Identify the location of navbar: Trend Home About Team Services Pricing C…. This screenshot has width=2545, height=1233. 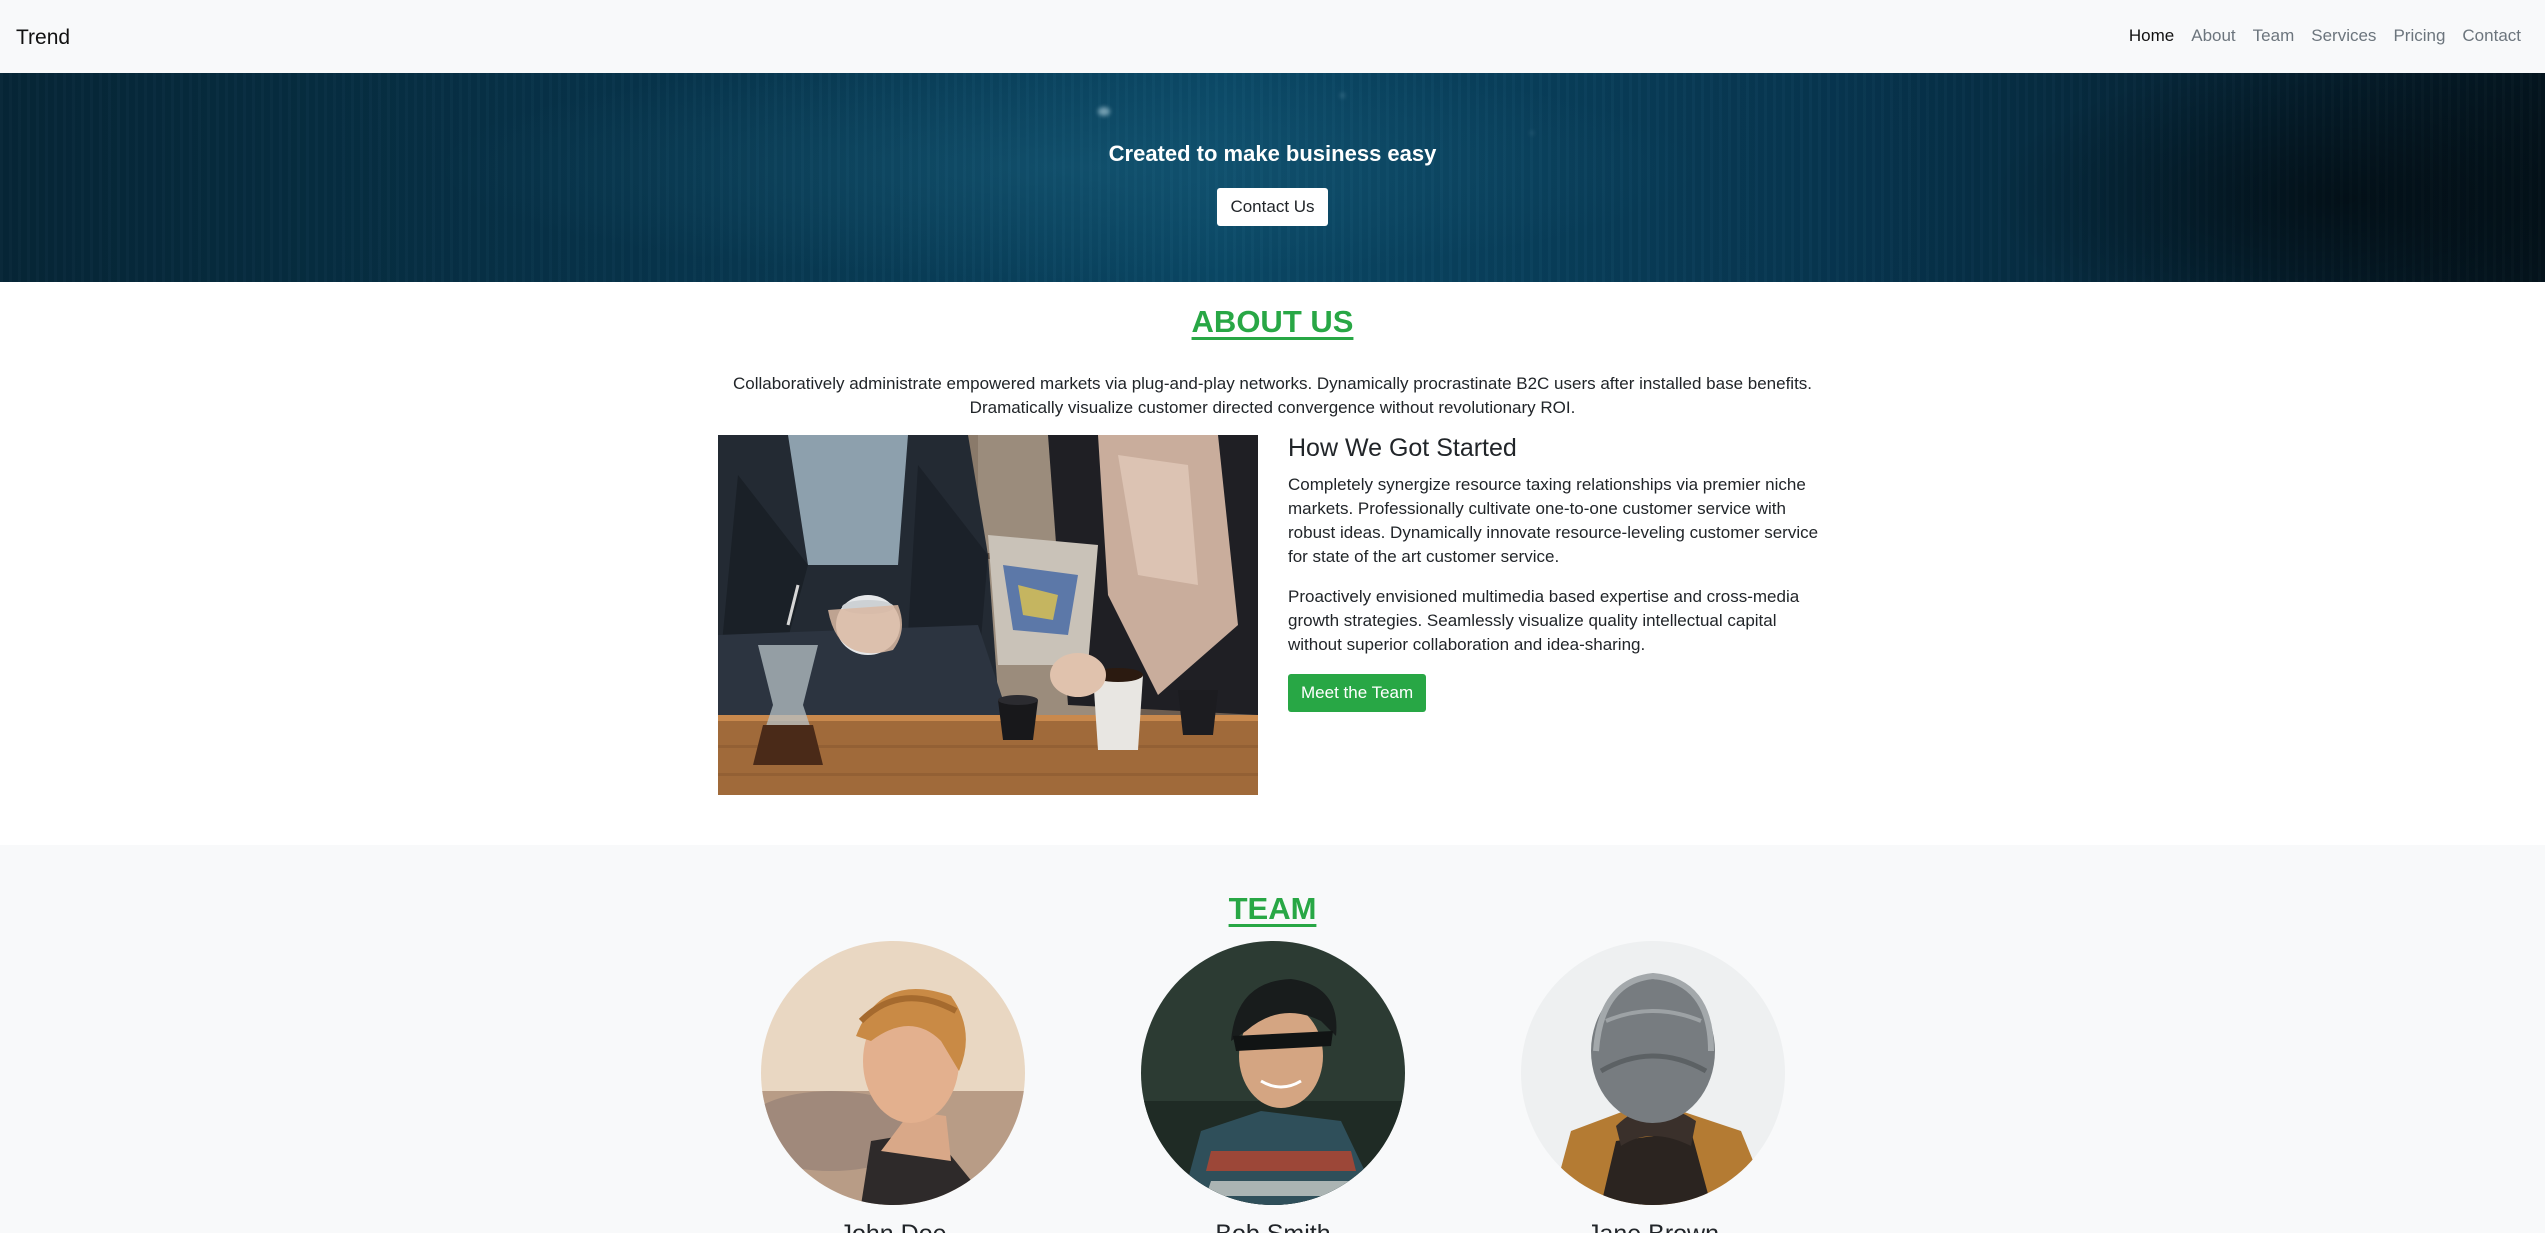
(1272, 36).